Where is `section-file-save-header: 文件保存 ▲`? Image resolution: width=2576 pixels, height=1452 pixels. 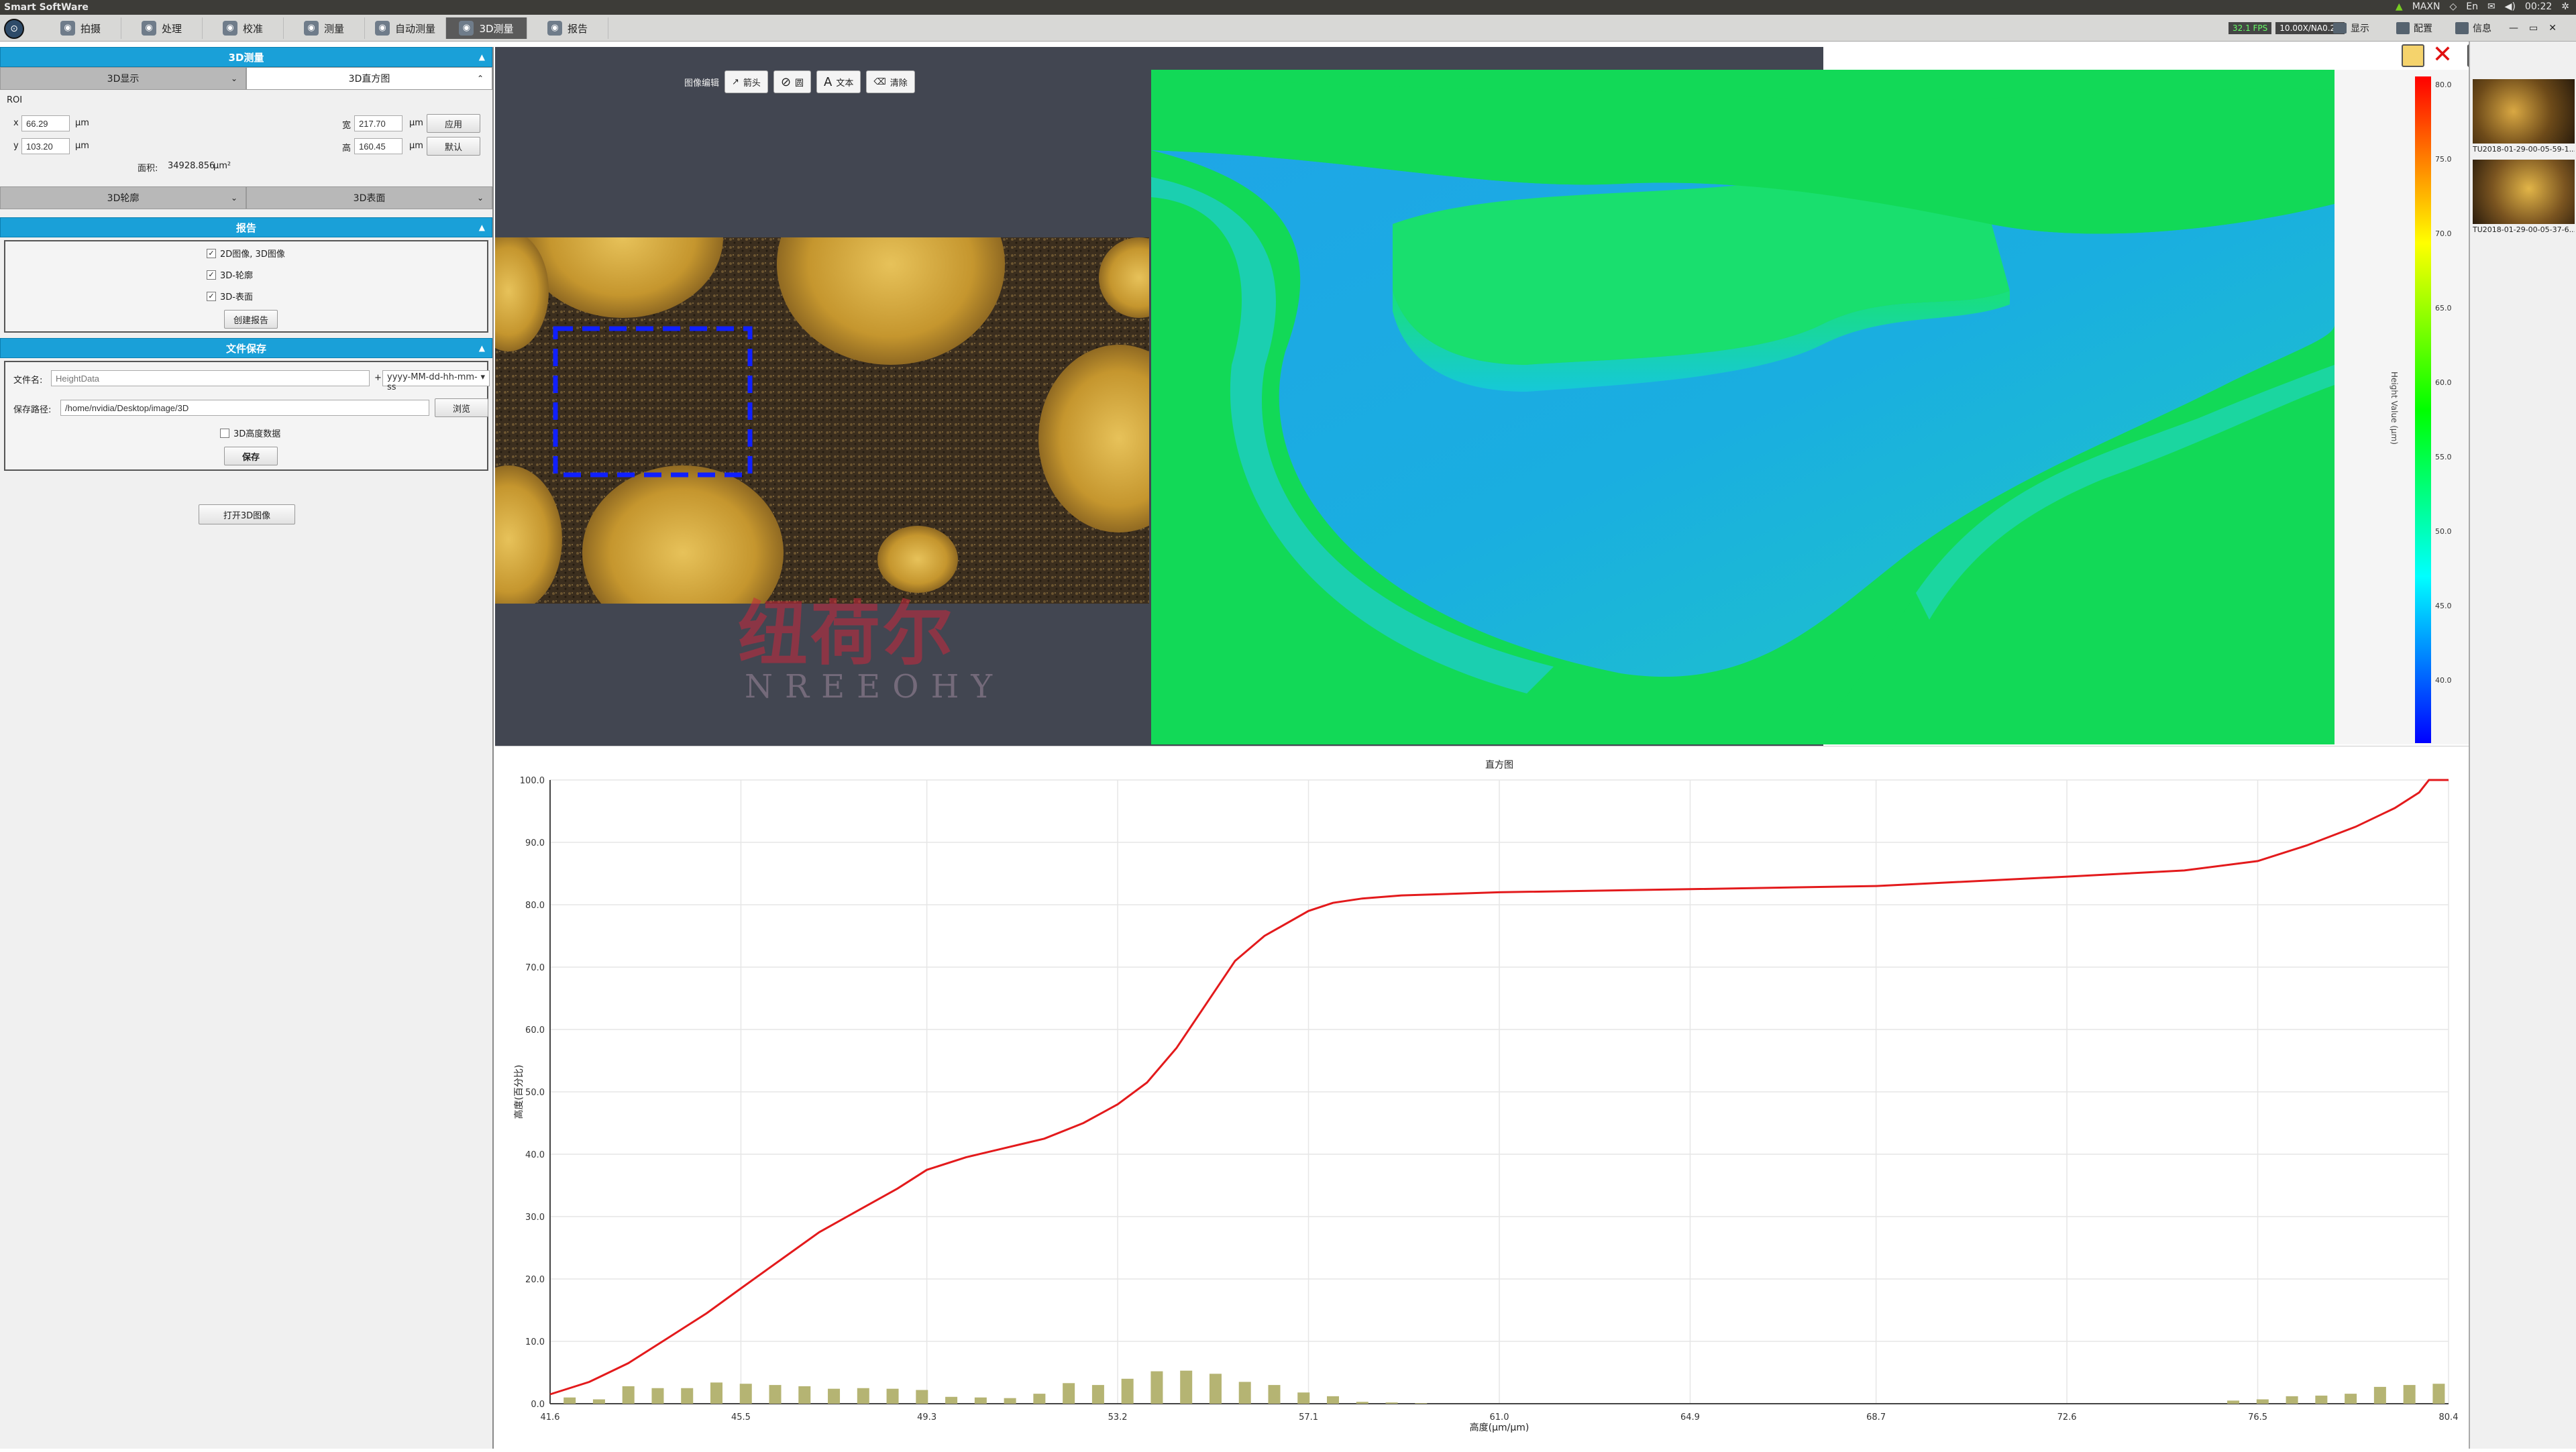 section-file-save-header: 文件保存 ▲ is located at coordinates (246, 348).